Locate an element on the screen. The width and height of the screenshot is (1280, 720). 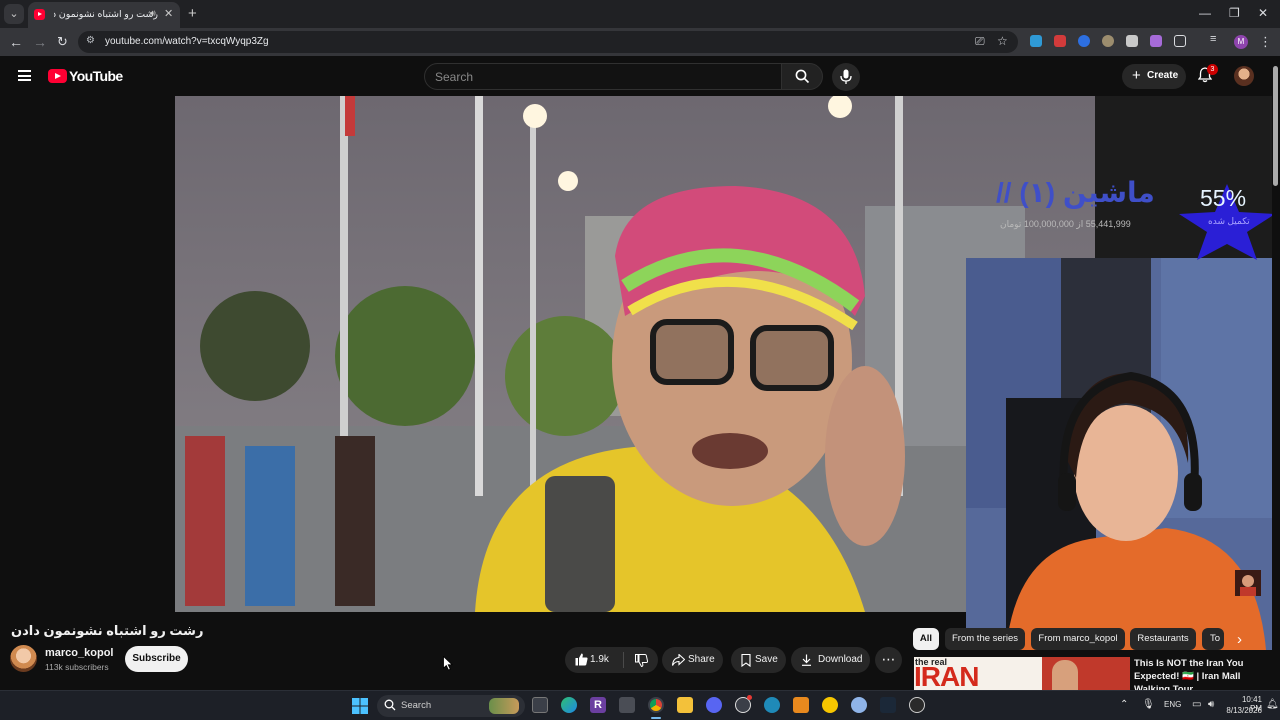
channel-avatar is located at coordinates (23, 658).